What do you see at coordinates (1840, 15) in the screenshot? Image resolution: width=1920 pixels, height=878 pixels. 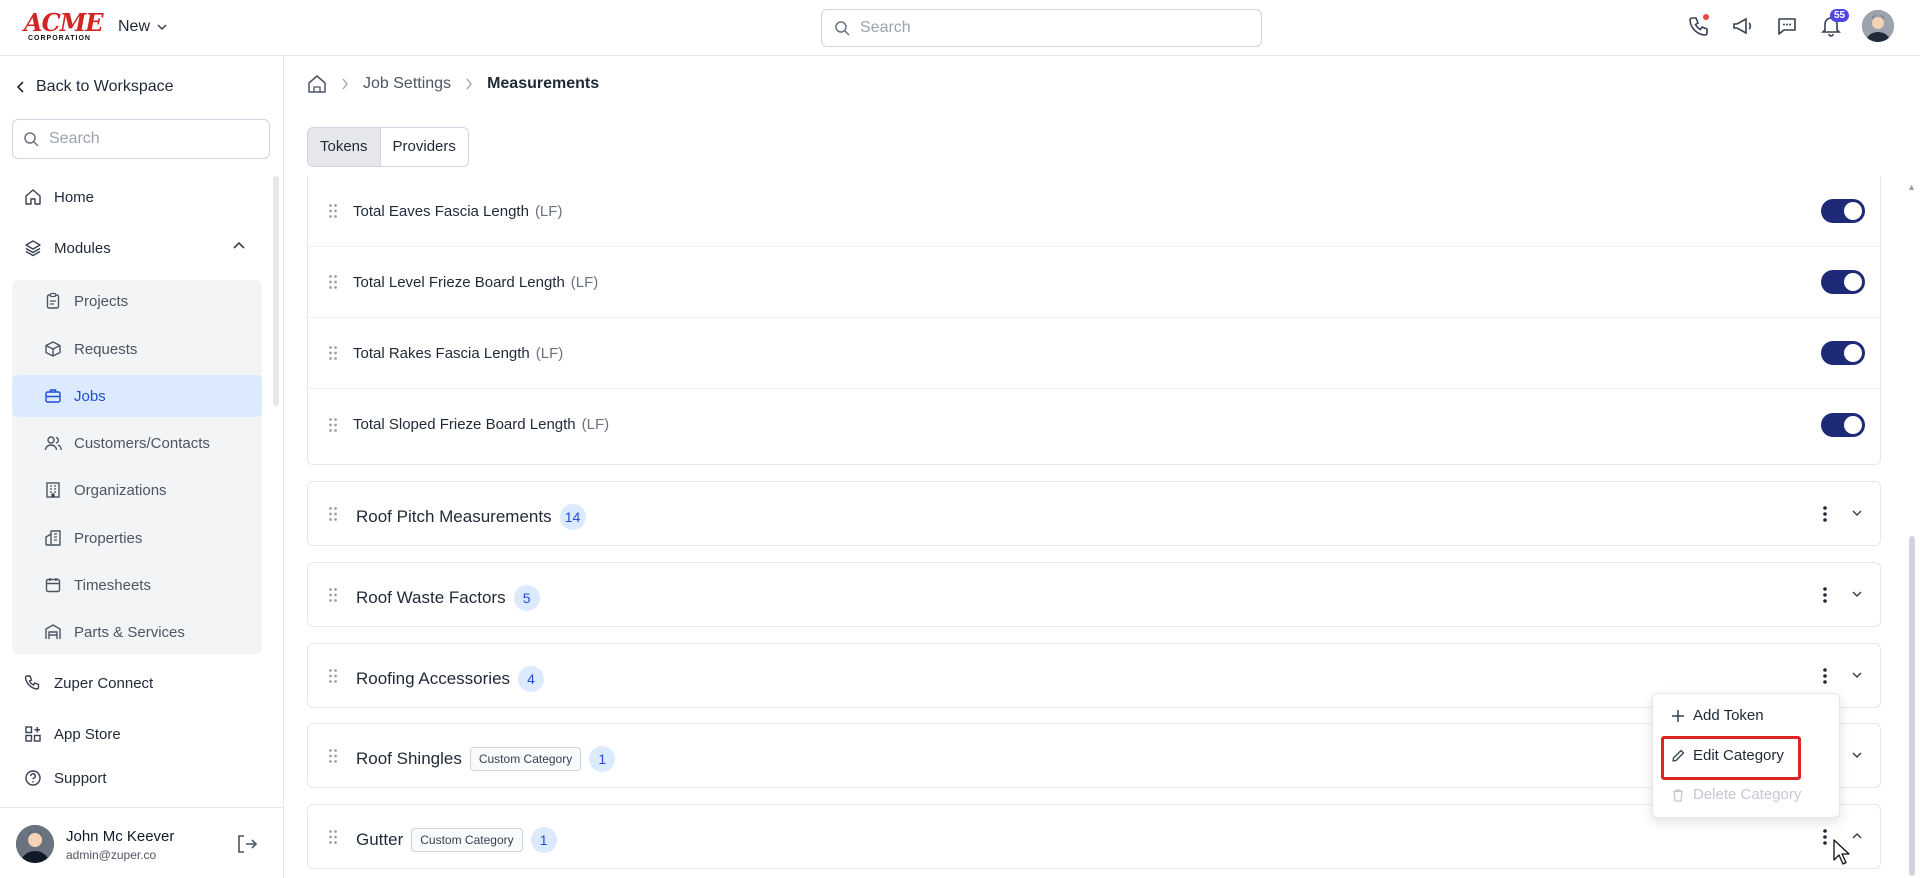 I see `notification-count-badge: 55` at bounding box center [1840, 15].